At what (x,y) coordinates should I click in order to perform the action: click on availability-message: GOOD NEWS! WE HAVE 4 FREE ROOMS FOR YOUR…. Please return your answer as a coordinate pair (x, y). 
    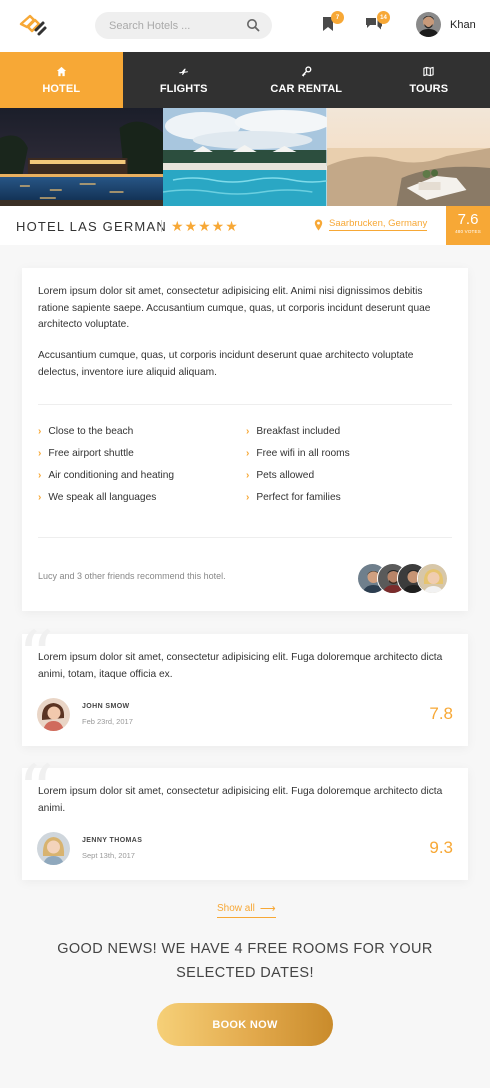
    Looking at the image, I should click on (245, 961).